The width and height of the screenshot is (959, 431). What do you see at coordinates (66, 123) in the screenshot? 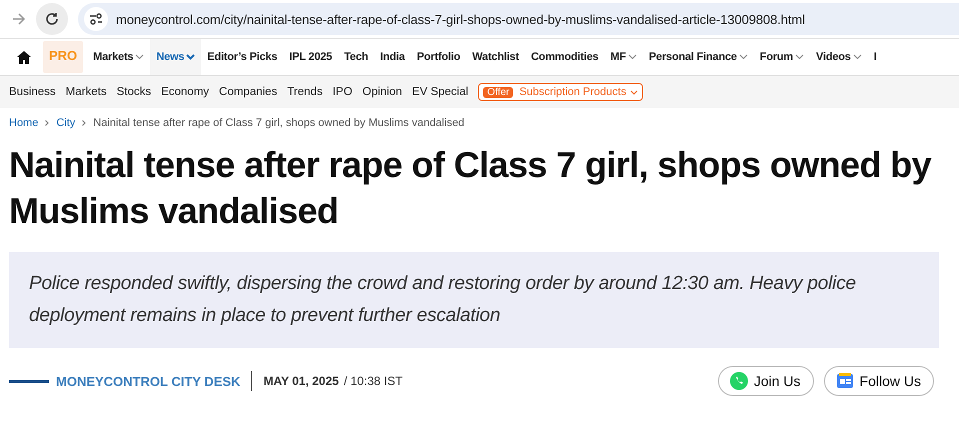
I see `breadcrumb-link: City` at bounding box center [66, 123].